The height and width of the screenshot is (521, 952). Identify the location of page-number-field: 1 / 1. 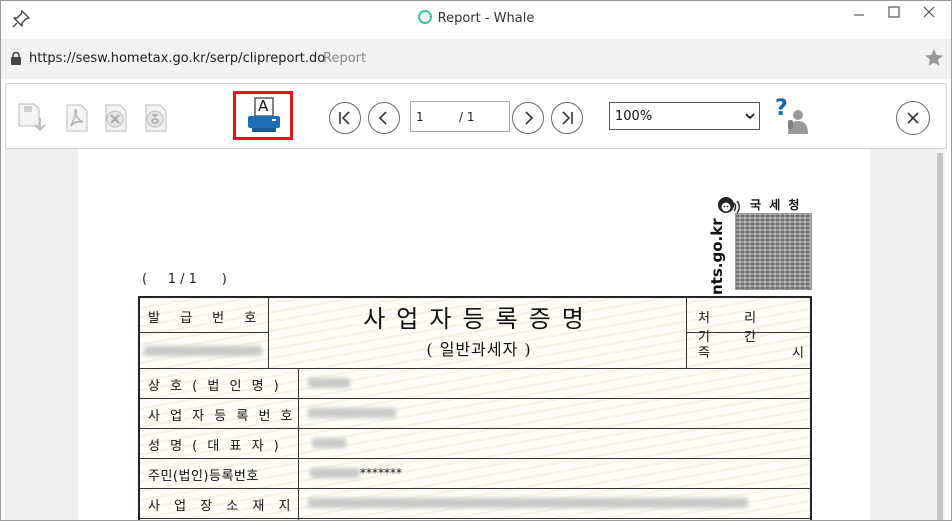
(460, 116).